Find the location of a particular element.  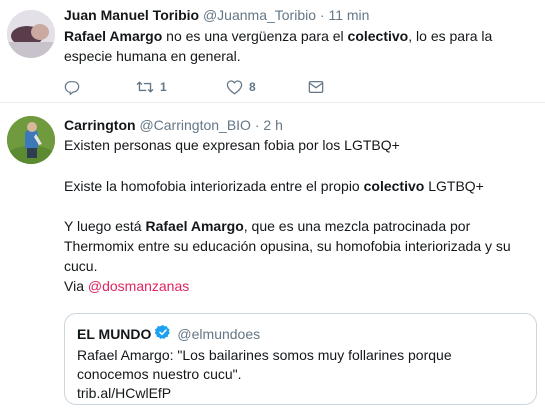

text-span: LGTBQ+ is located at coordinates (454, 186).